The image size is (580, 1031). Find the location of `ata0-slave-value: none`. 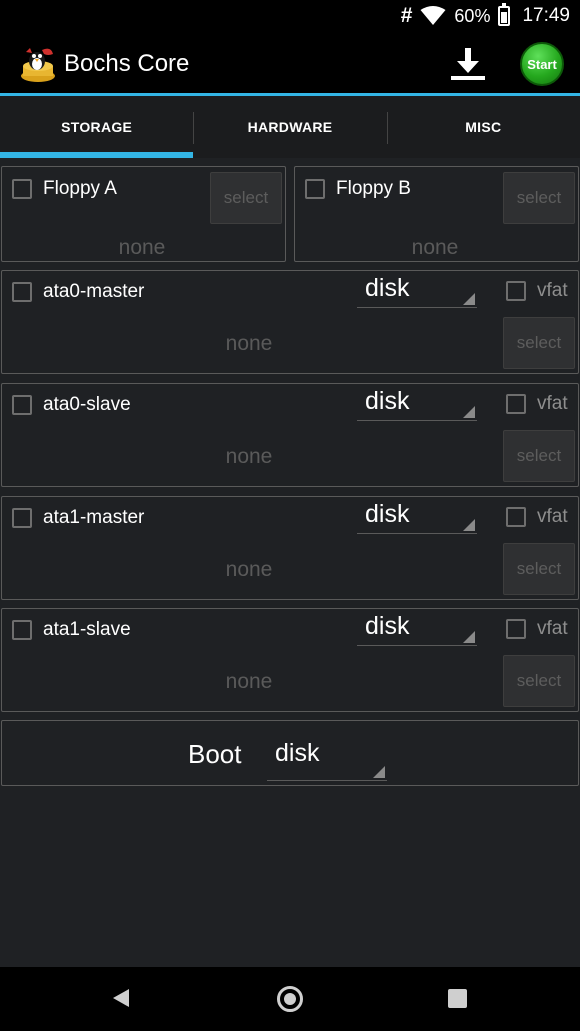

ata0-slave-value: none is located at coordinates (249, 456).